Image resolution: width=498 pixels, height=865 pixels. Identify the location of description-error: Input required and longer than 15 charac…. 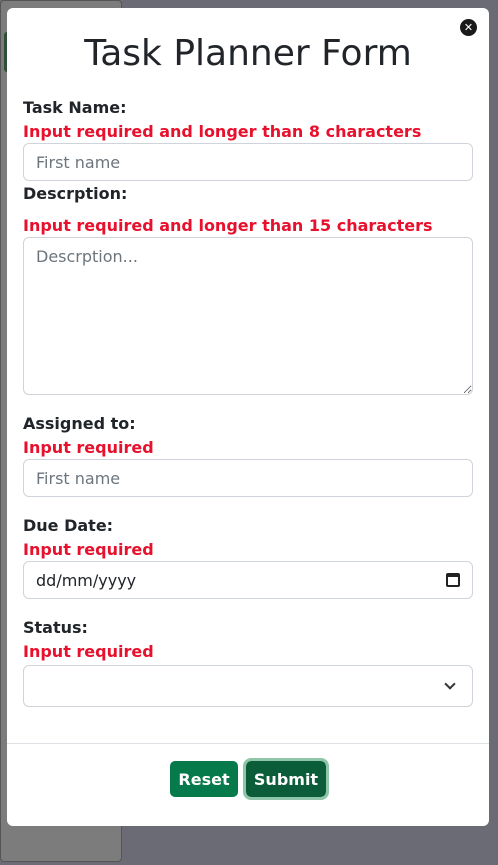
(228, 225).